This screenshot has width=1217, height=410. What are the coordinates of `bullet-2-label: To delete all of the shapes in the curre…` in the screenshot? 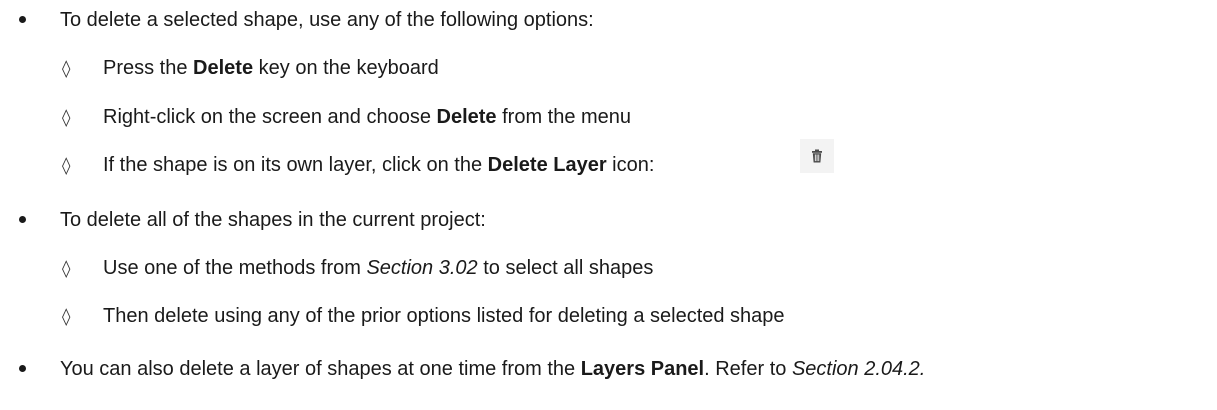 It's located at (273, 220).